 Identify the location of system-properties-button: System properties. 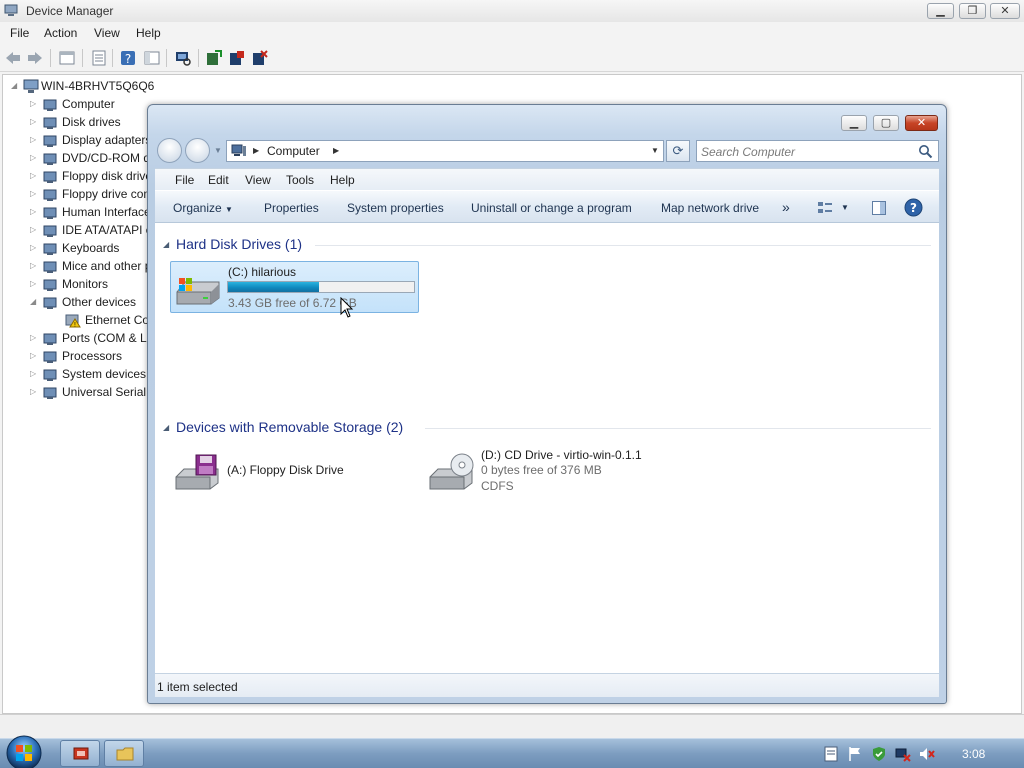
(395, 208).